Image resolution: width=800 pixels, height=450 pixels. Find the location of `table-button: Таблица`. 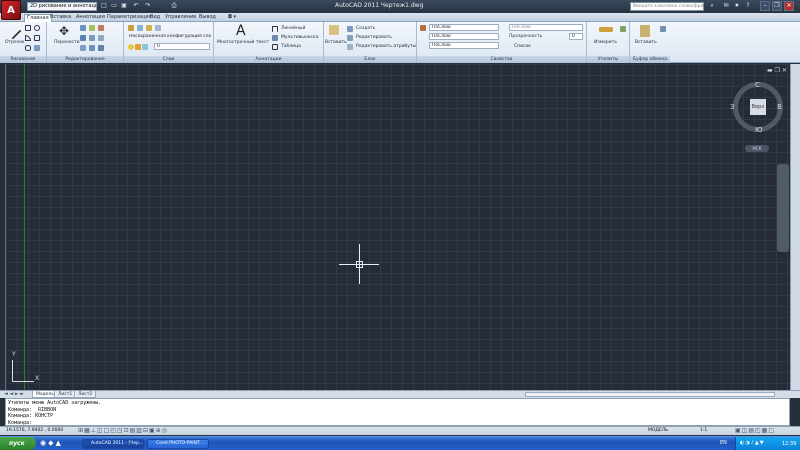

table-button: Таблица is located at coordinates (291, 46).